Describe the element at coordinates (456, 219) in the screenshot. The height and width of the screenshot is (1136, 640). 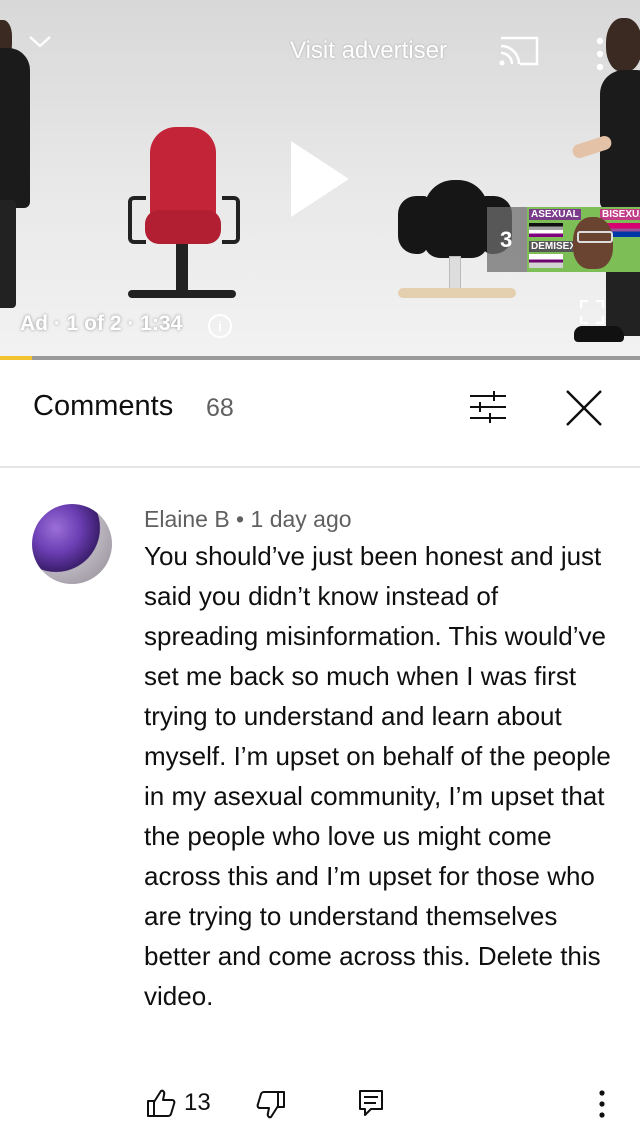
I see `black-chair` at that location.